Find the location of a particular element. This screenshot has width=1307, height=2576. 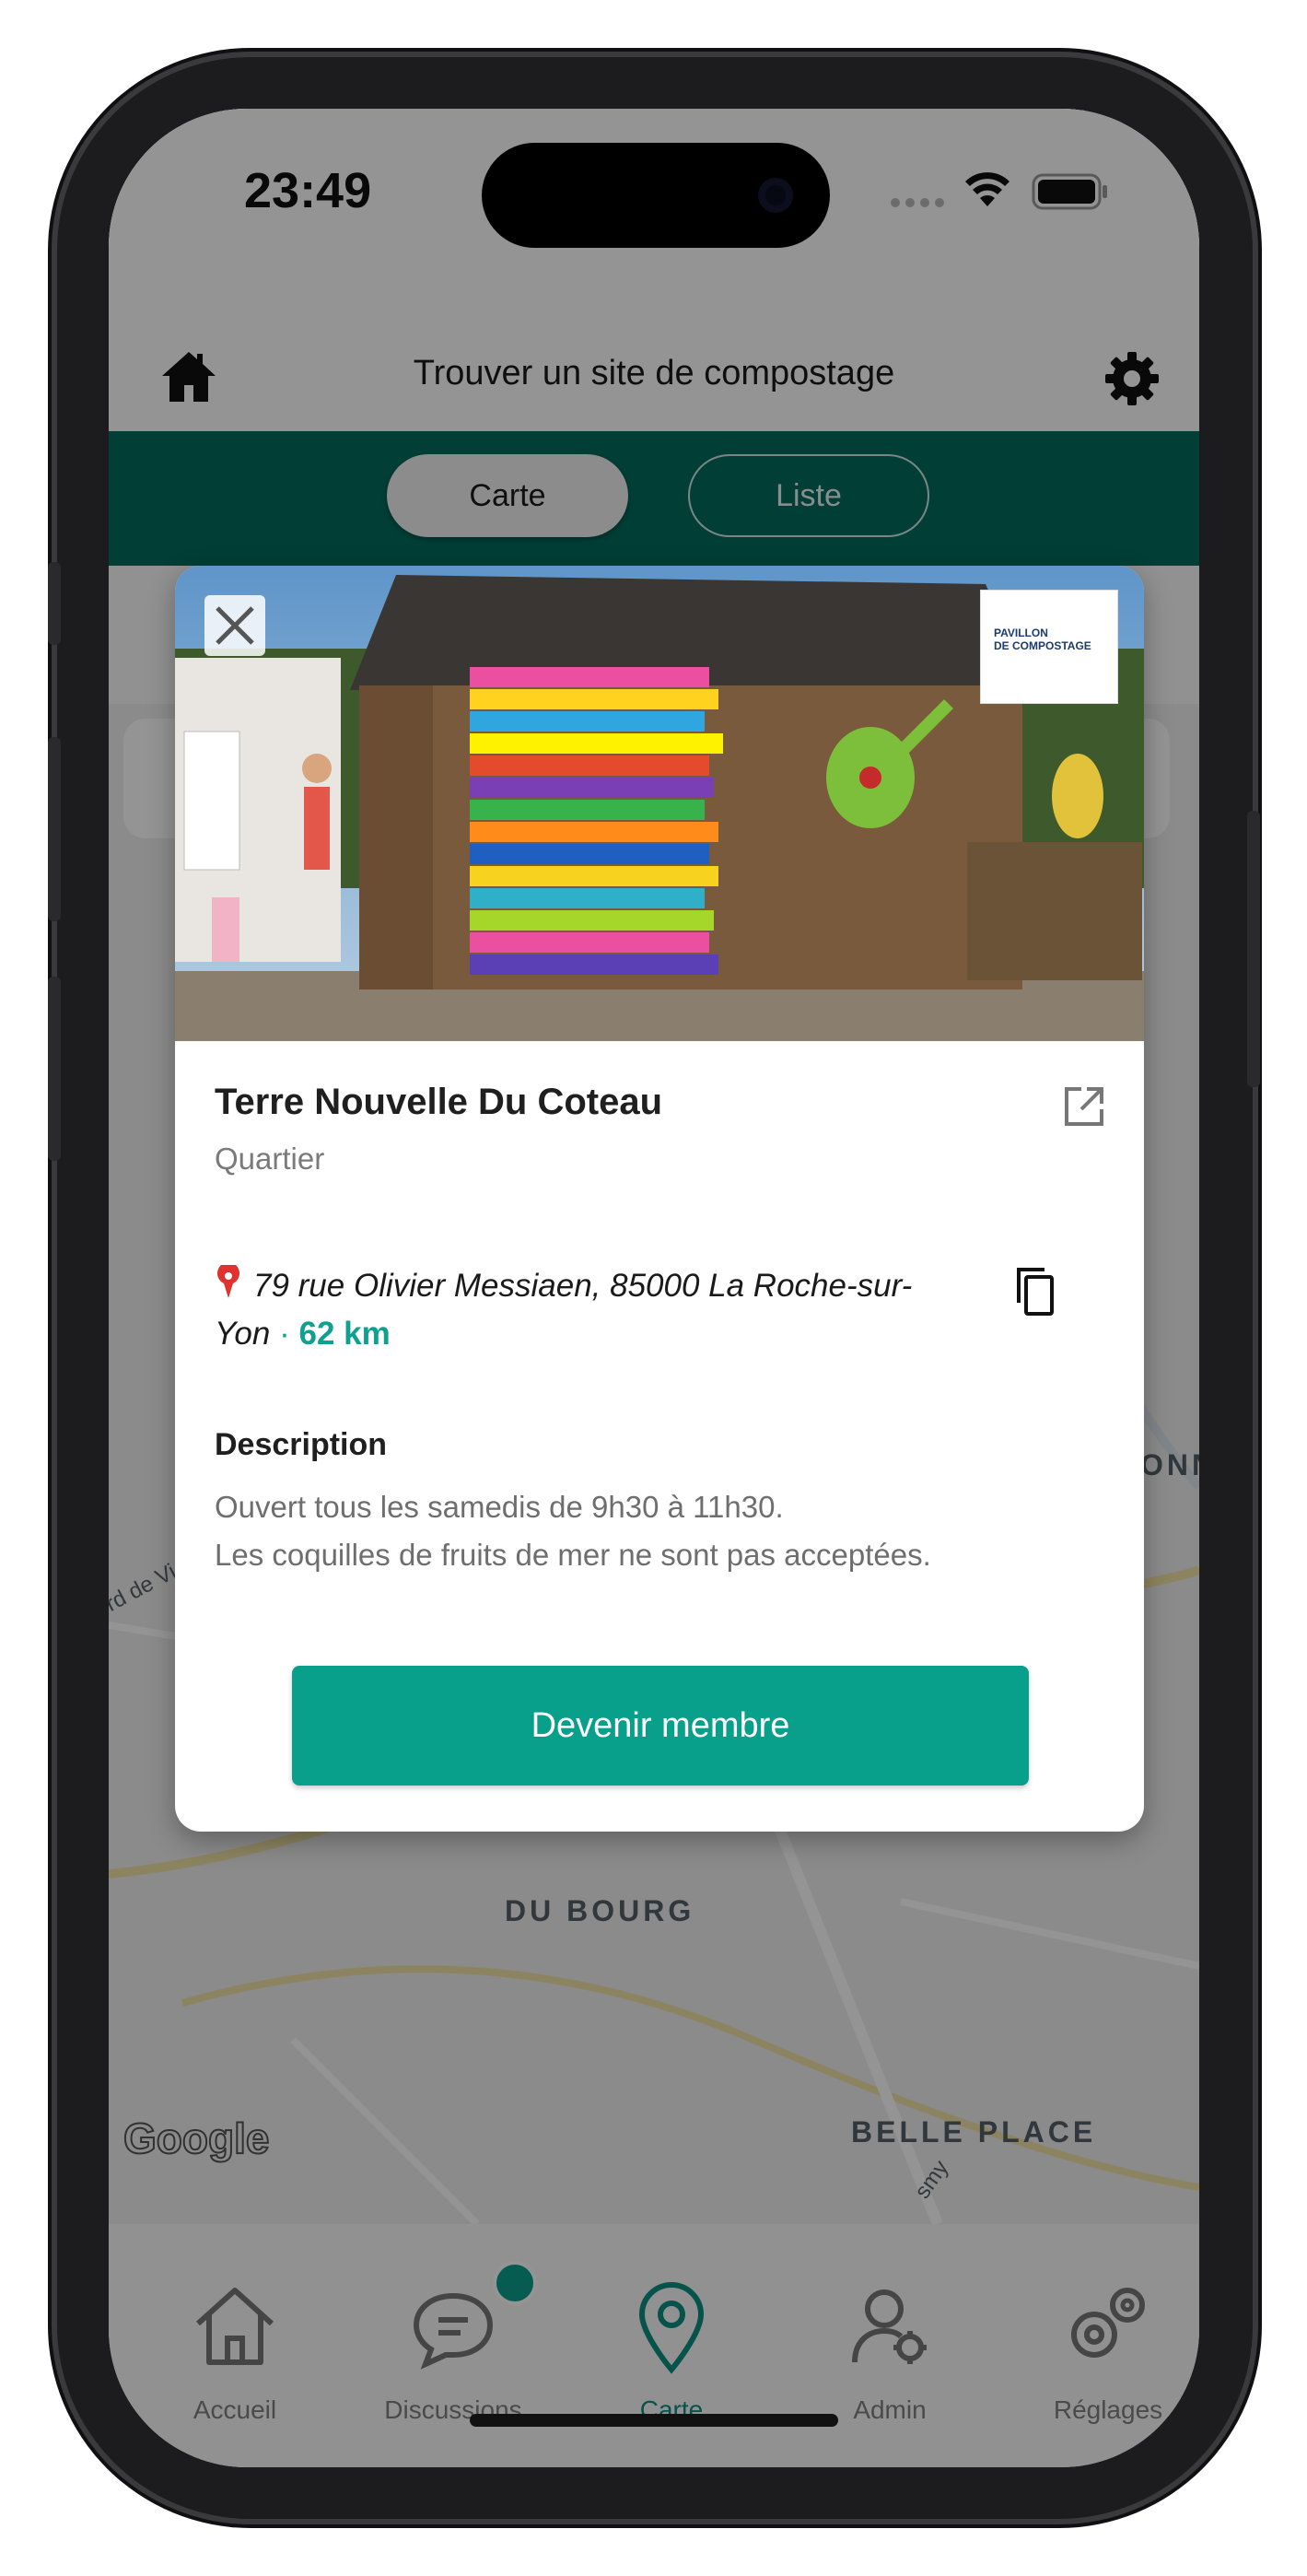

address-line-2: Yon is located at coordinates (243, 1334).